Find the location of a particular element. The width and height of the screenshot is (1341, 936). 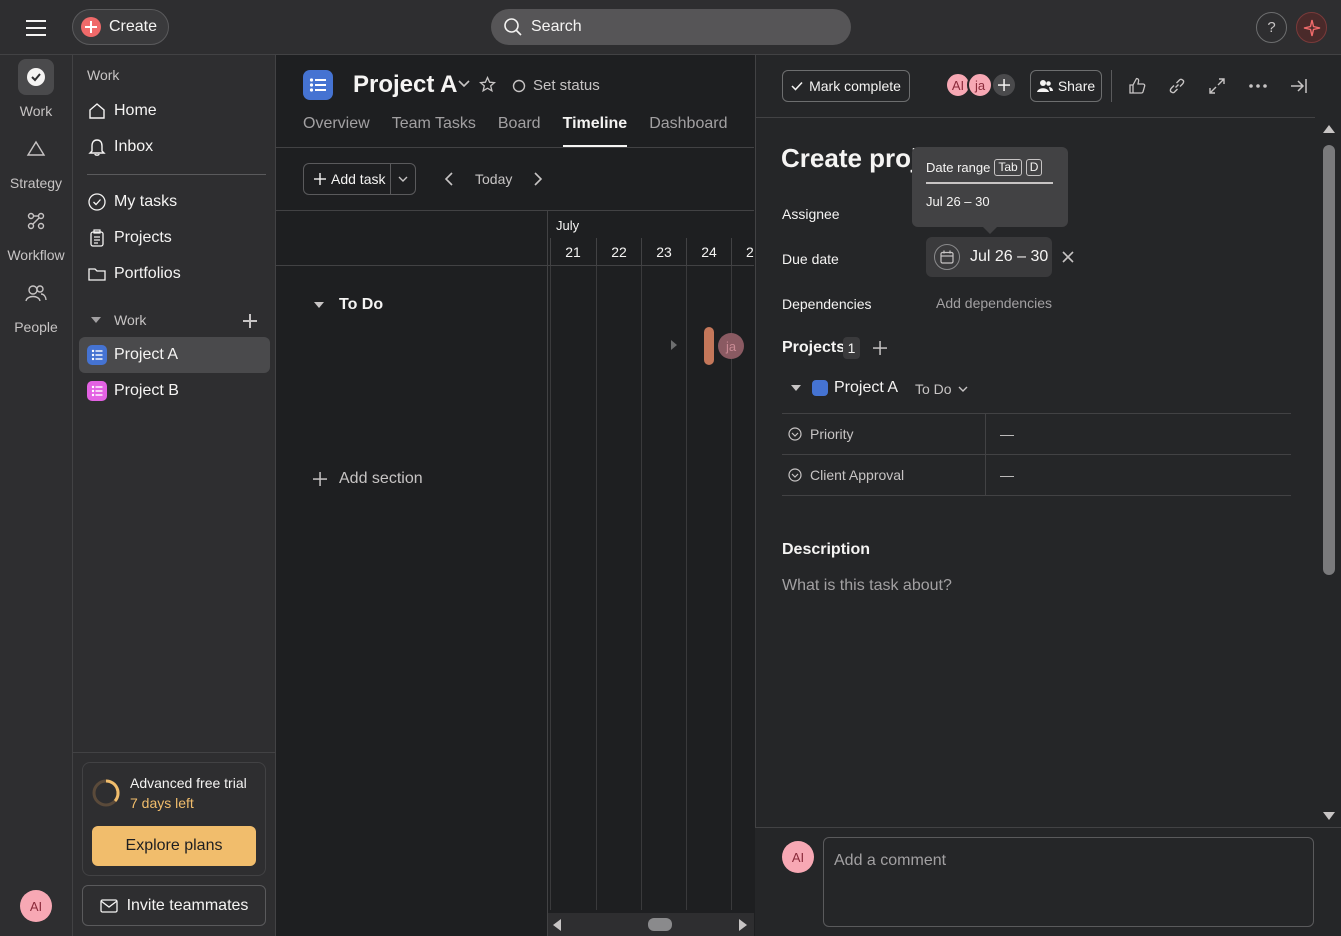

sidebar-item-my-tasks: My tasks is located at coordinates (174, 202).